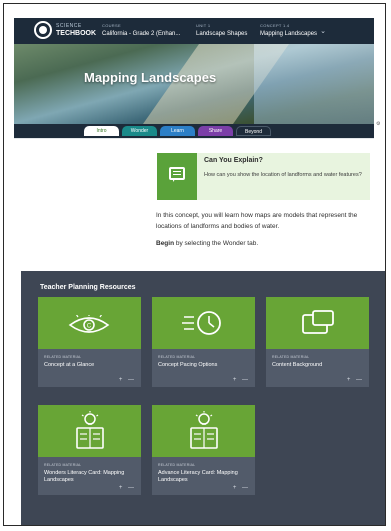 The height and width of the screenshot is (531, 391). What do you see at coordinates (297, 365) in the screenshot?
I see `card-name: Content Background` at bounding box center [297, 365].